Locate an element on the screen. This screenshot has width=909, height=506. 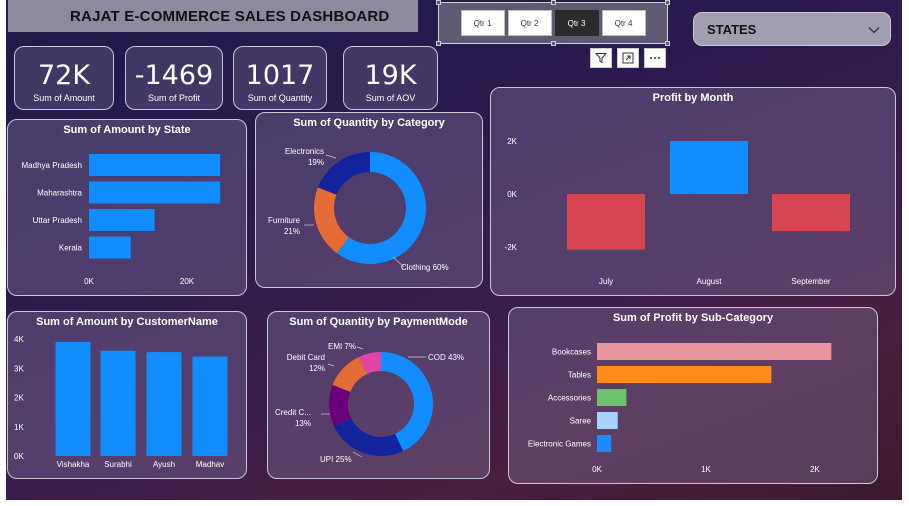
states-slicer: STATES is located at coordinates (792, 29).